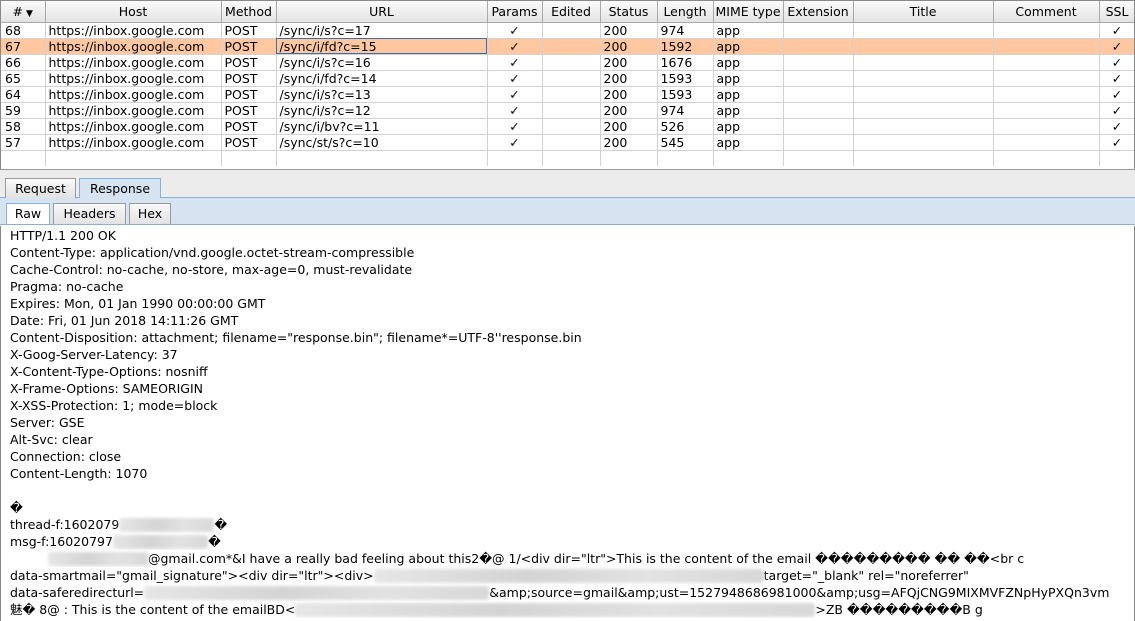 The image size is (1135, 621). What do you see at coordinates (115, 541) in the screenshot?
I see `response-body-line: msg-f:16020797 �` at bounding box center [115, 541].